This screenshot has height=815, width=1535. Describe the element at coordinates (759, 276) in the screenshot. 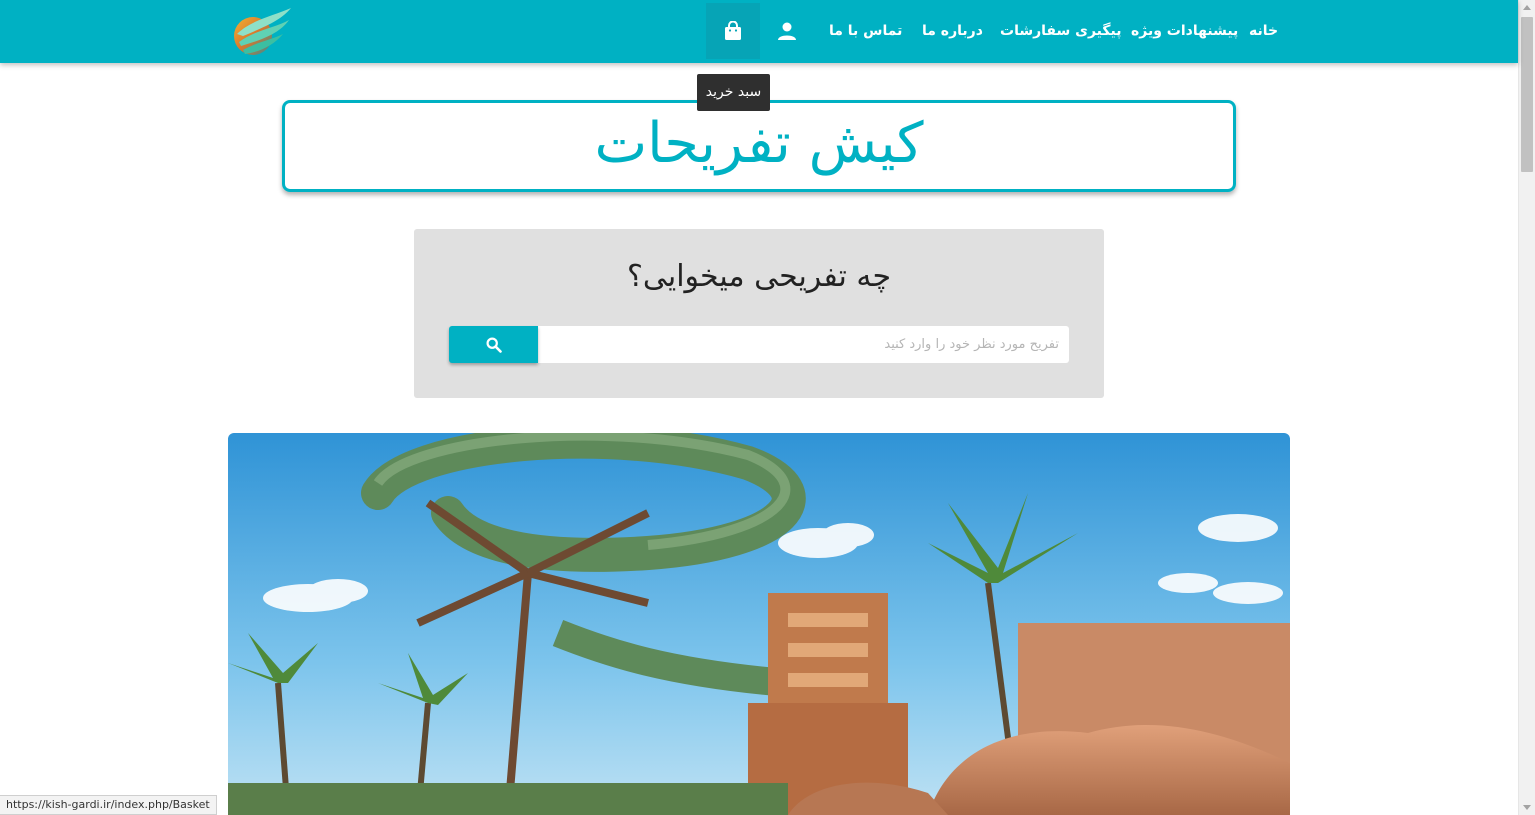

I see `search-heading: چه تفریحی میخوایی؟` at that location.